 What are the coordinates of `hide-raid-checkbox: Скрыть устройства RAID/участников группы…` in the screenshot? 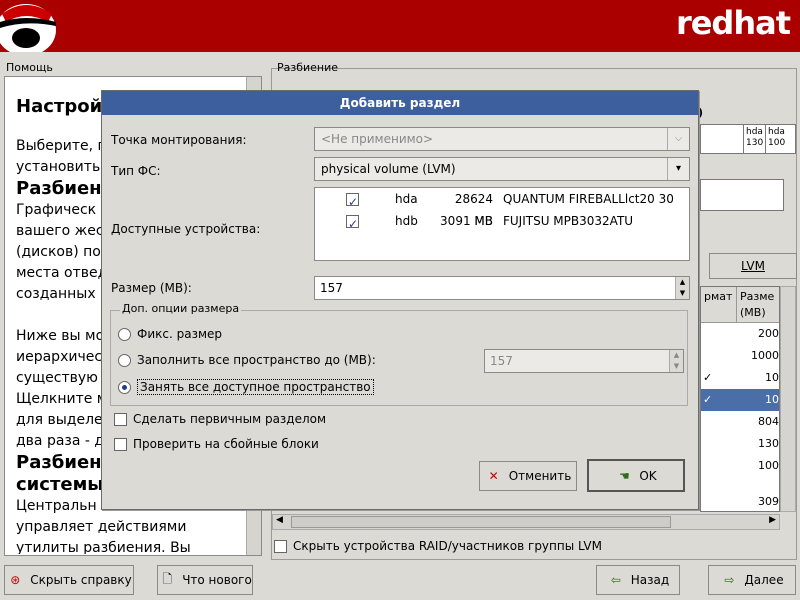 It's located at (438, 546).